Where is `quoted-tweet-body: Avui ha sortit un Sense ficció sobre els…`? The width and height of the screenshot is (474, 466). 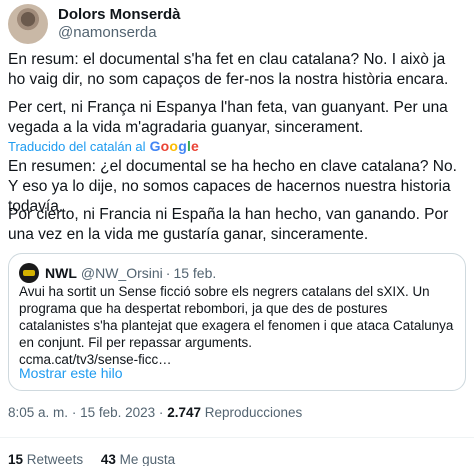 quoted-tweet-body: Avui ha sortit un Sense ficció sobre els… is located at coordinates (236, 317).